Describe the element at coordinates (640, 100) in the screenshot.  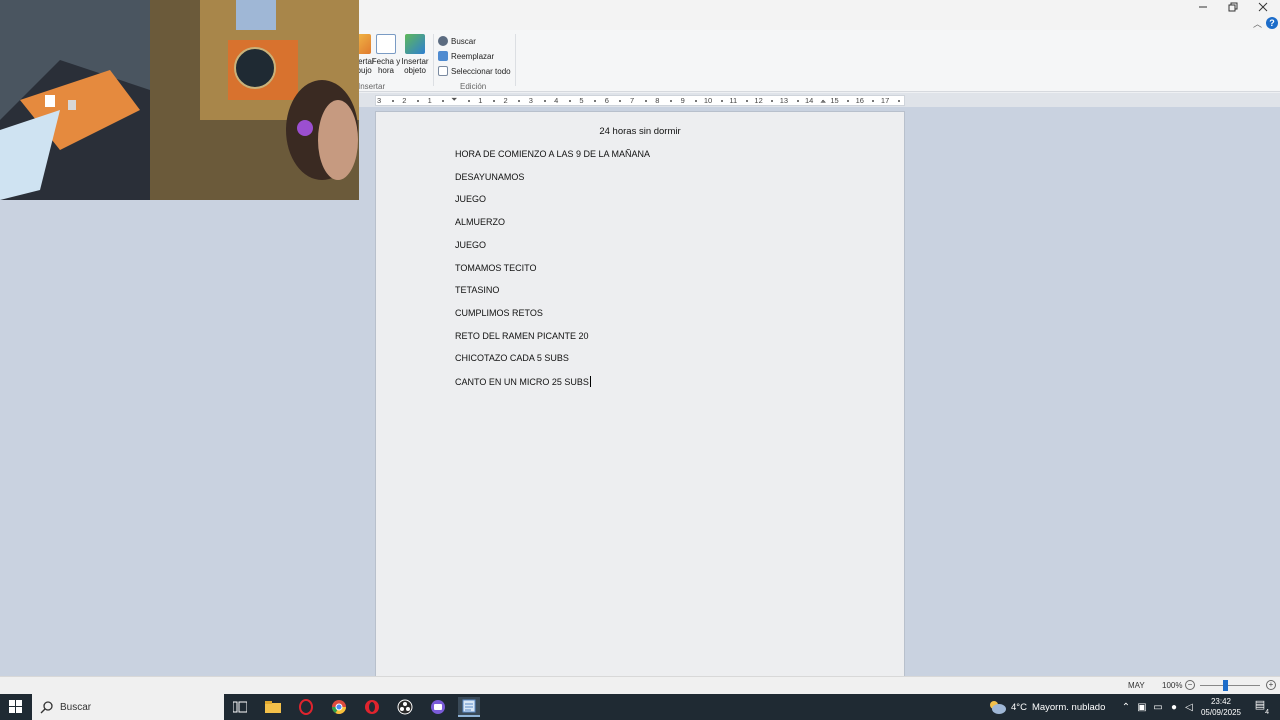
I see `ruler: ⏷ ⏶ 3211234567891011121314151617` at that location.